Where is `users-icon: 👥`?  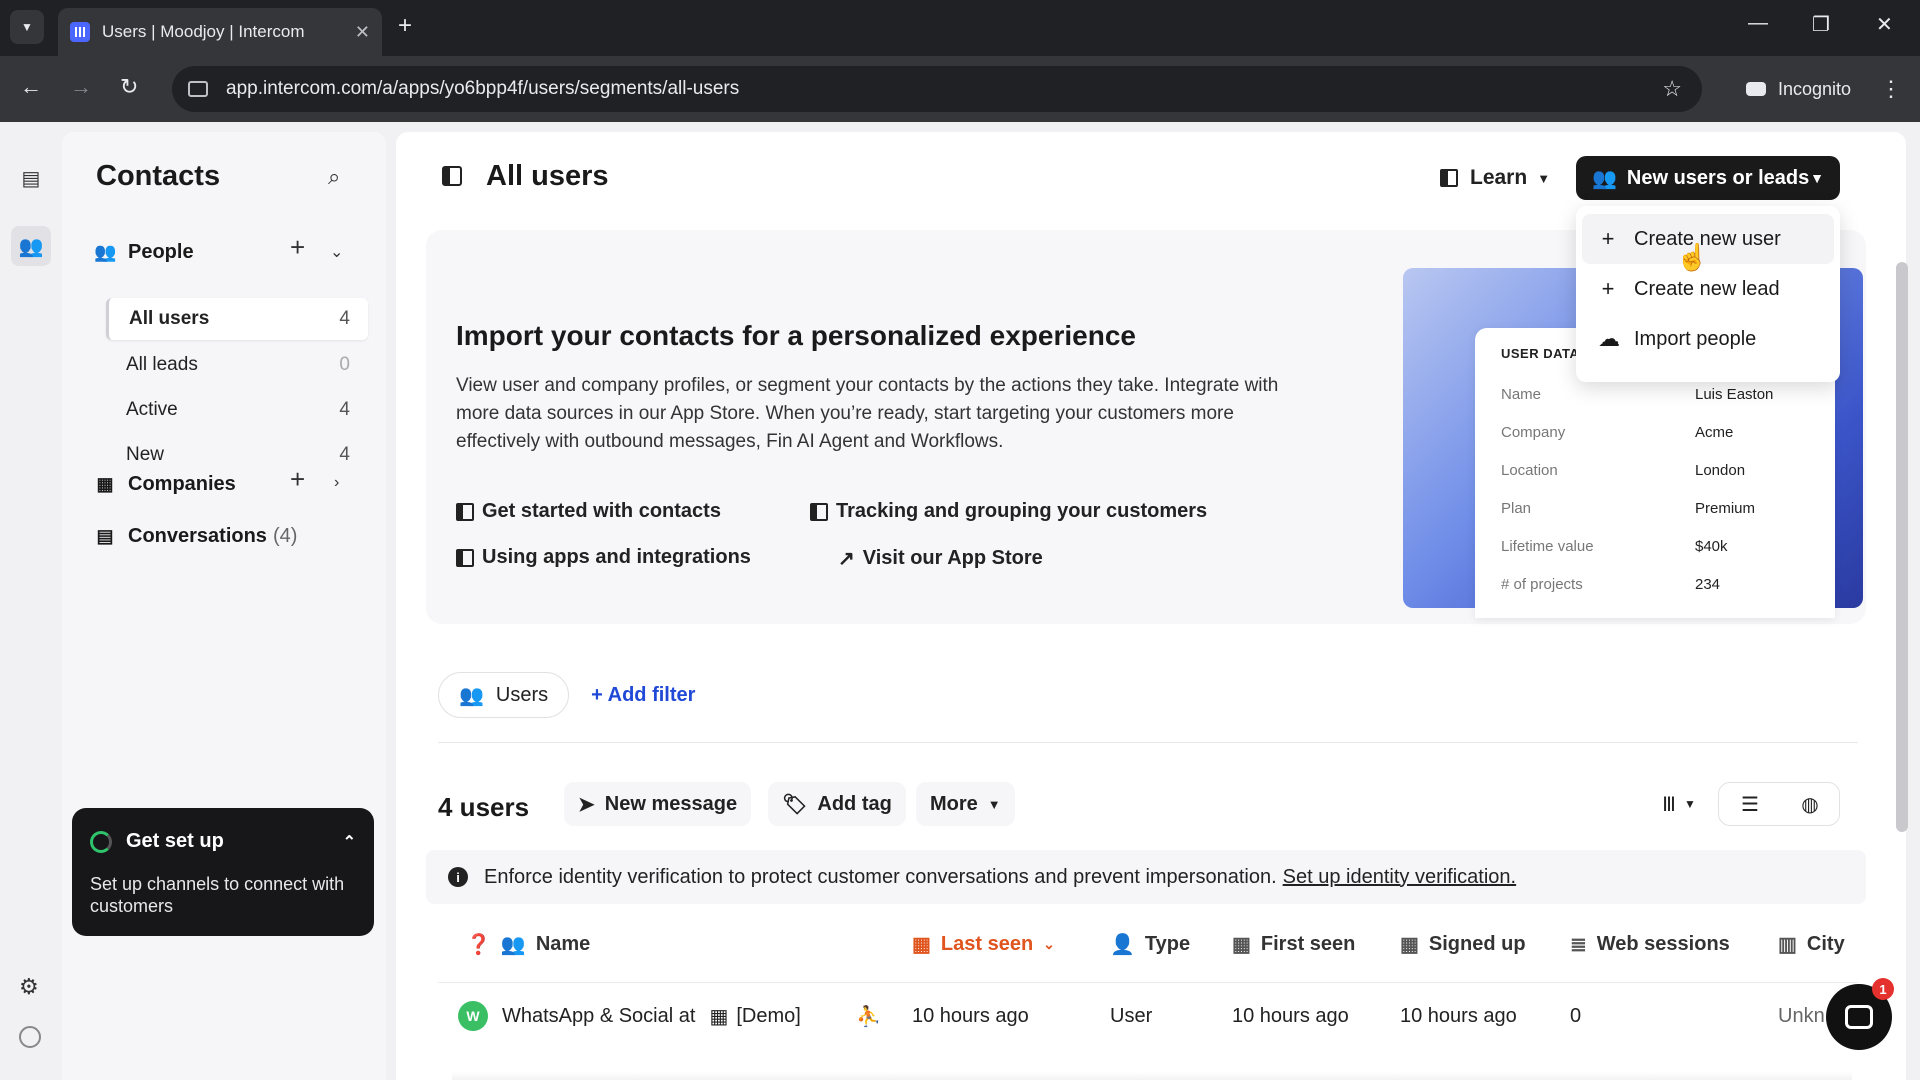 users-icon: 👥 is located at coordinates (1604, 178).